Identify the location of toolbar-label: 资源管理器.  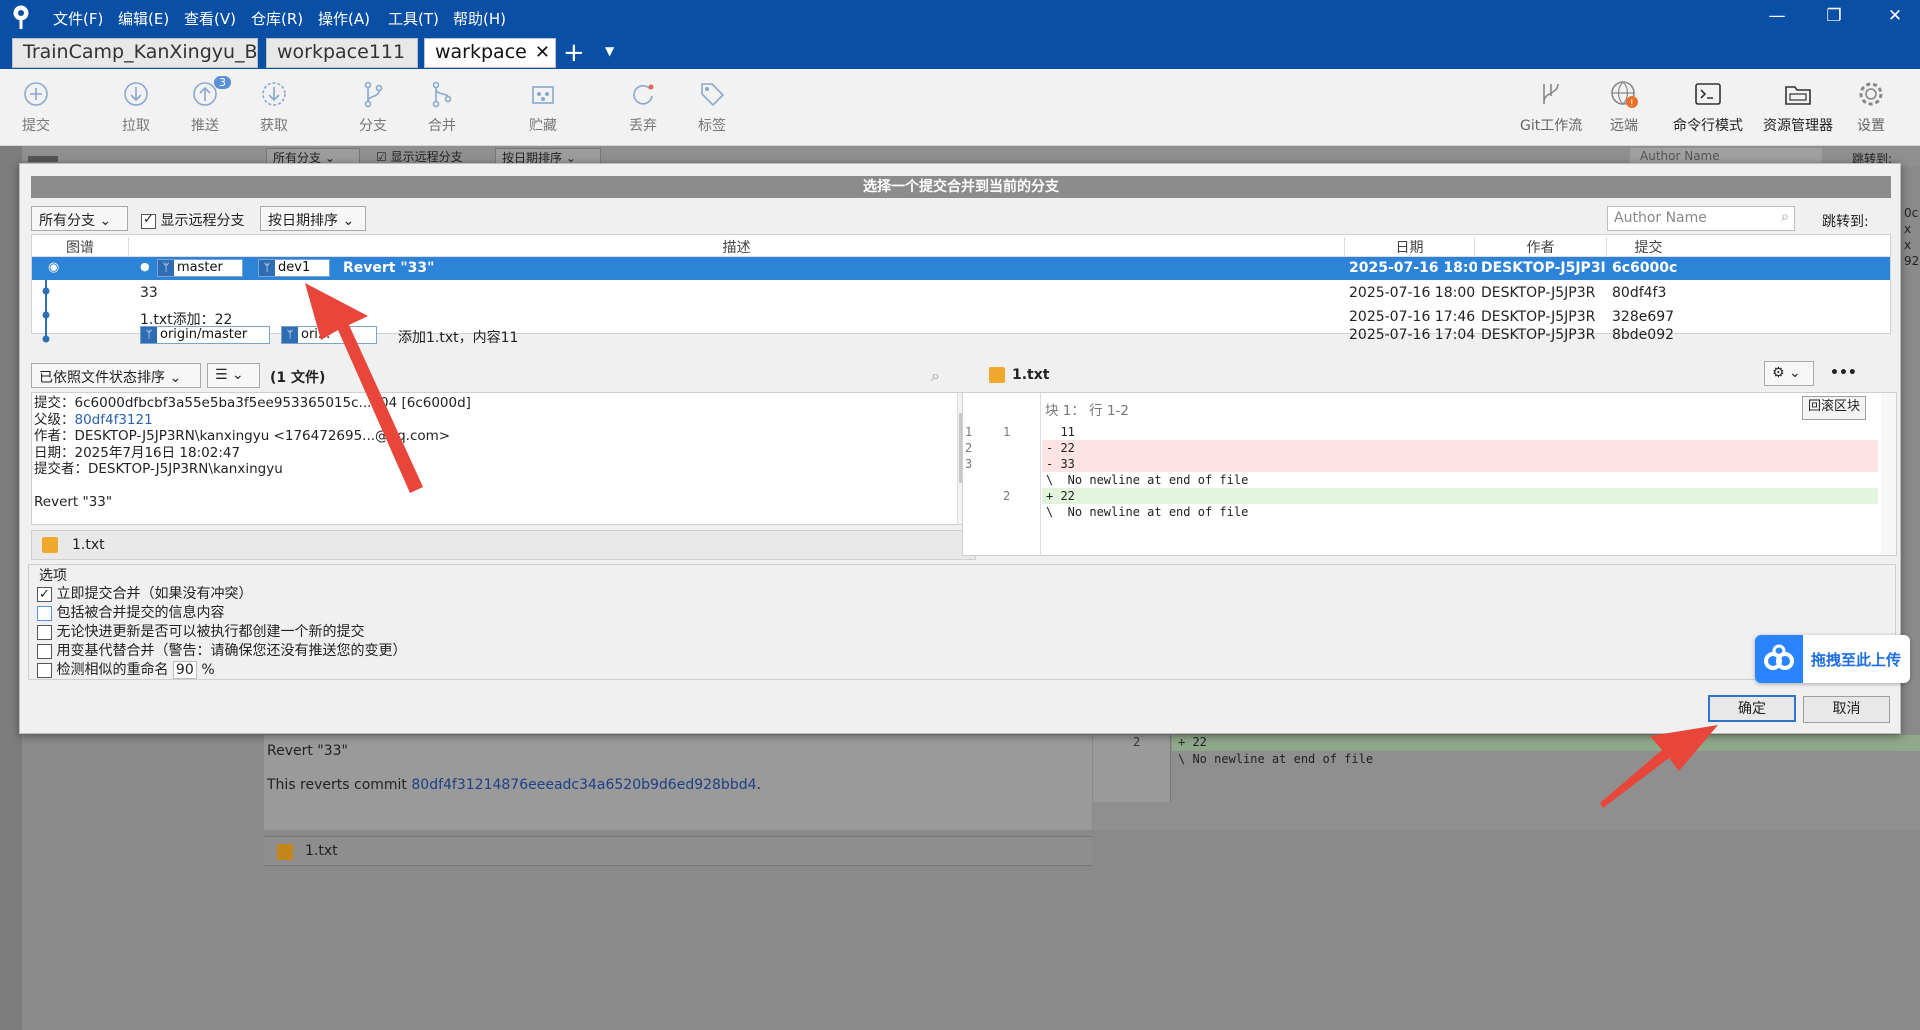
(1798, 126).